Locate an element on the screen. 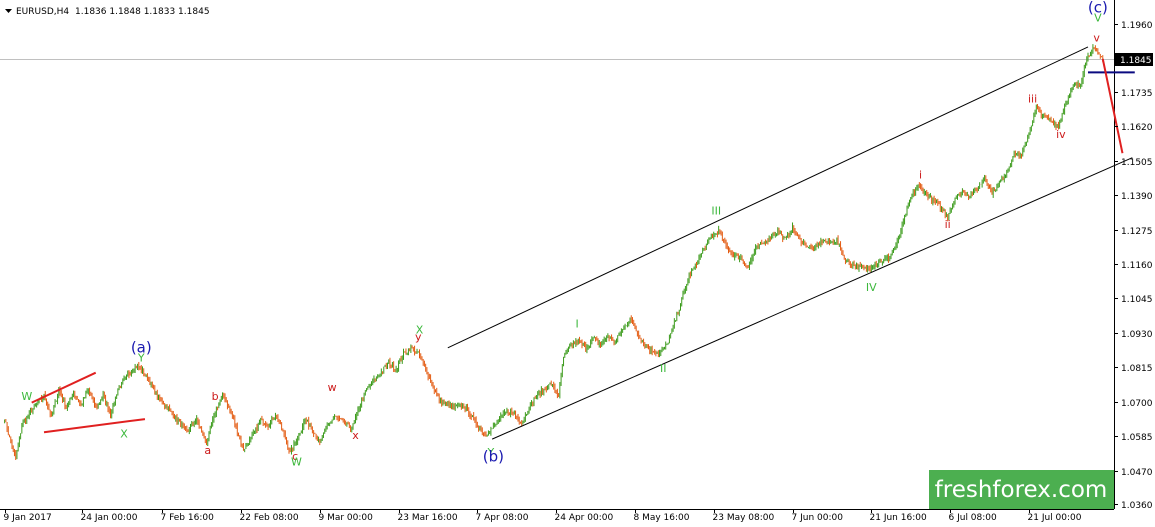 The height and width of the screenshot is (527, 1155). wave-label: w is located at coordinates (332, 387).